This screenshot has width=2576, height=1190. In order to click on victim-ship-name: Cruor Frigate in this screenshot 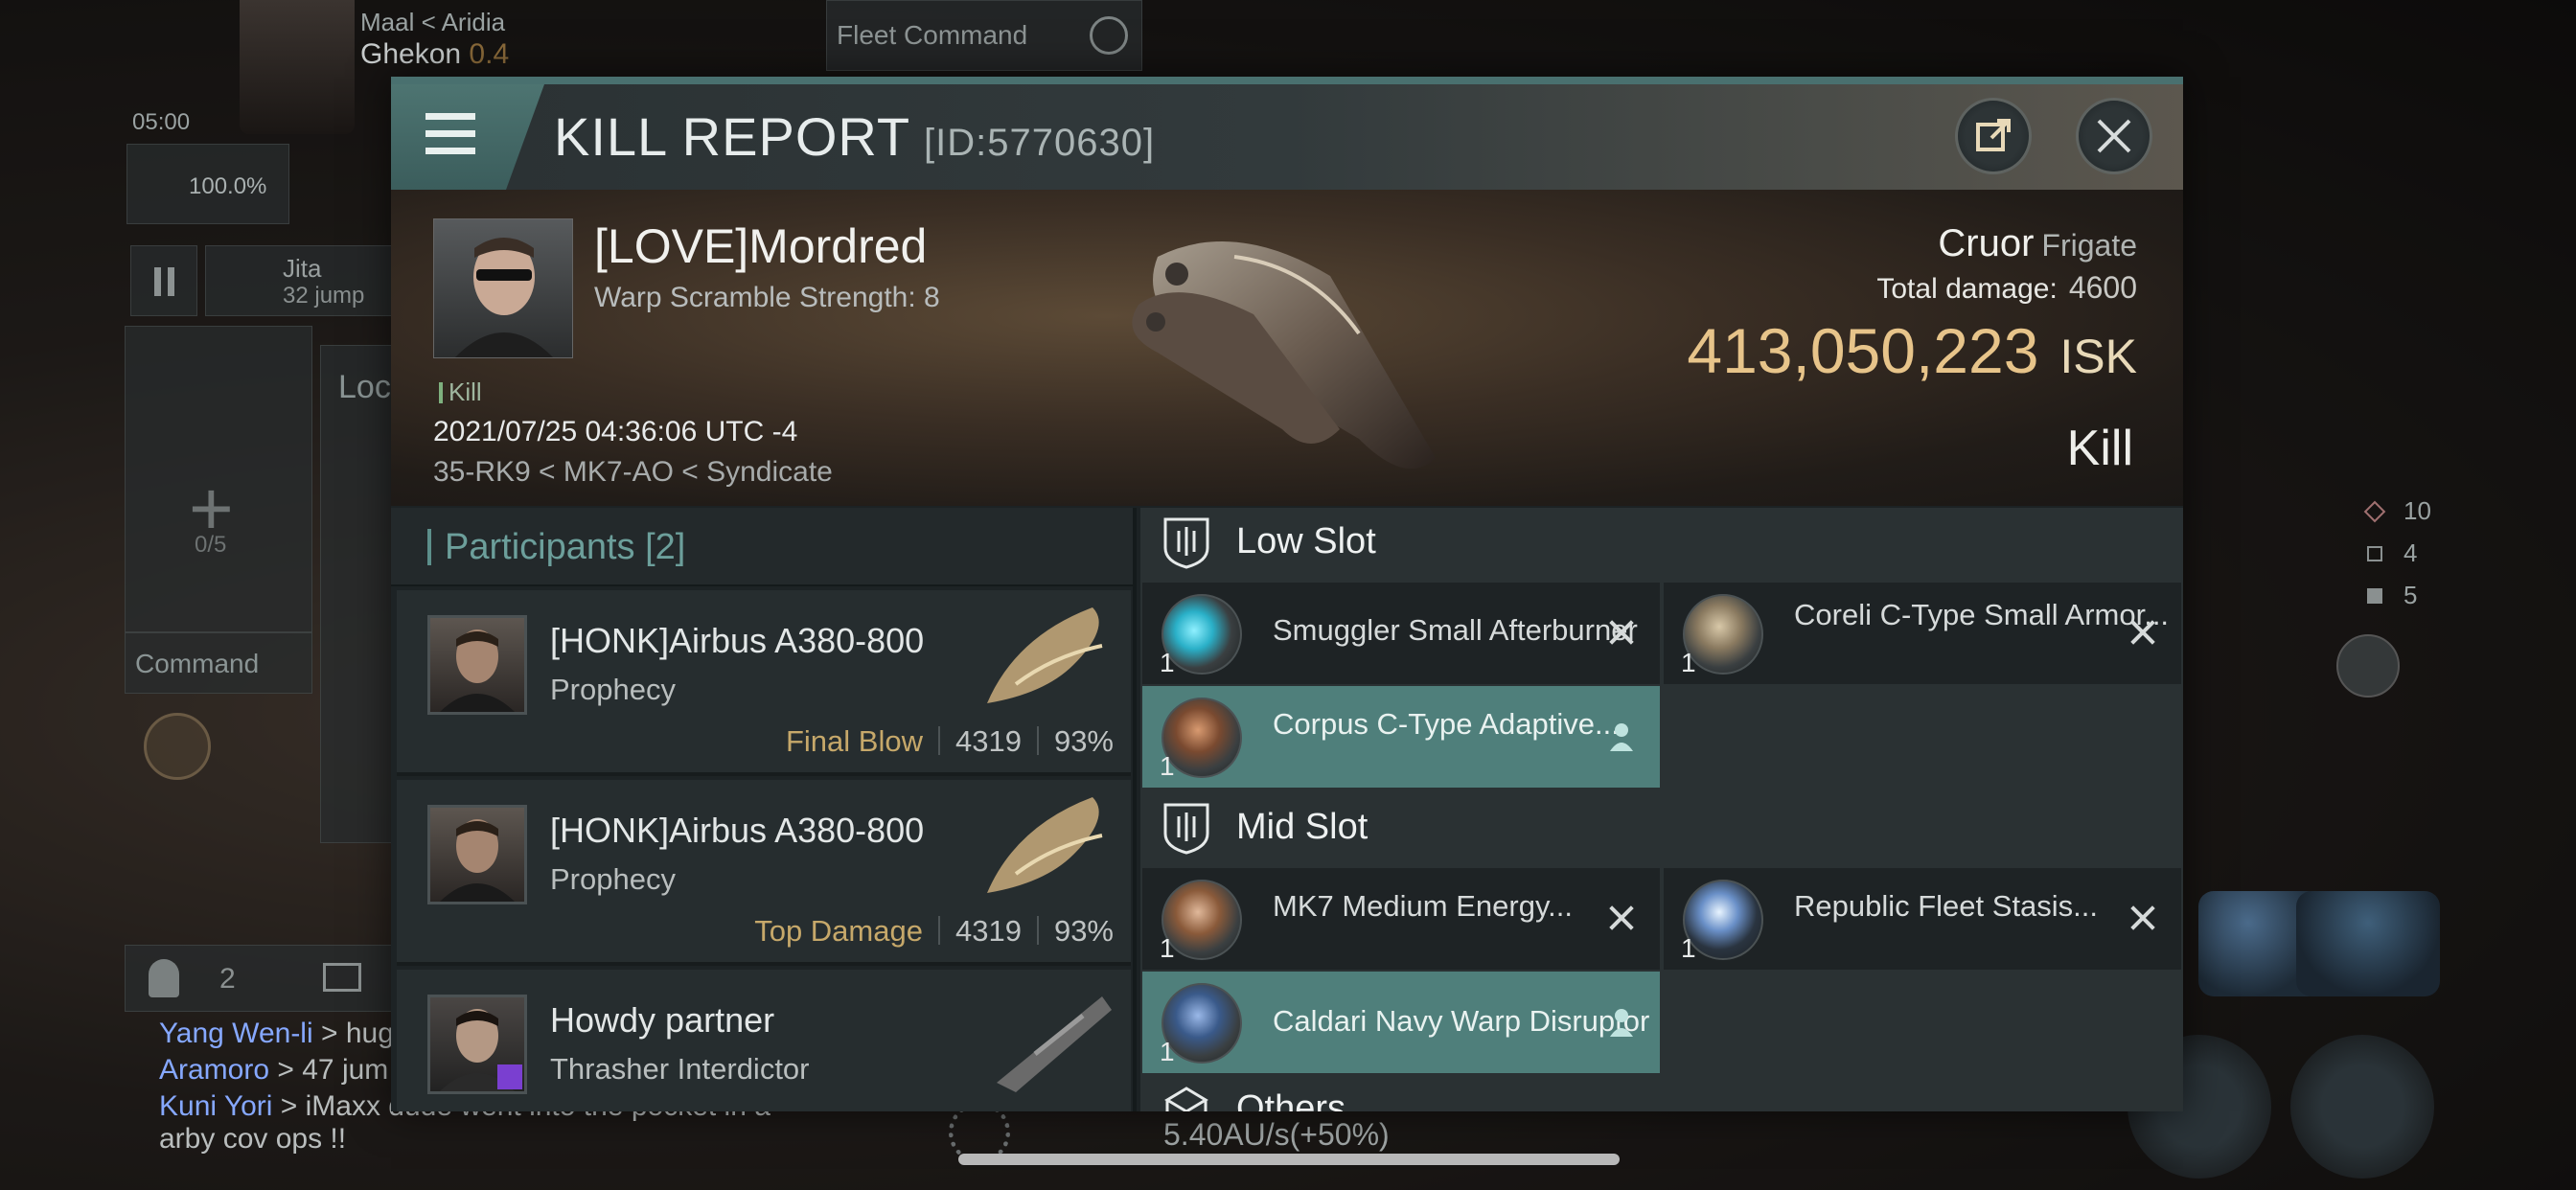, I will do `click(2037, 244)`.